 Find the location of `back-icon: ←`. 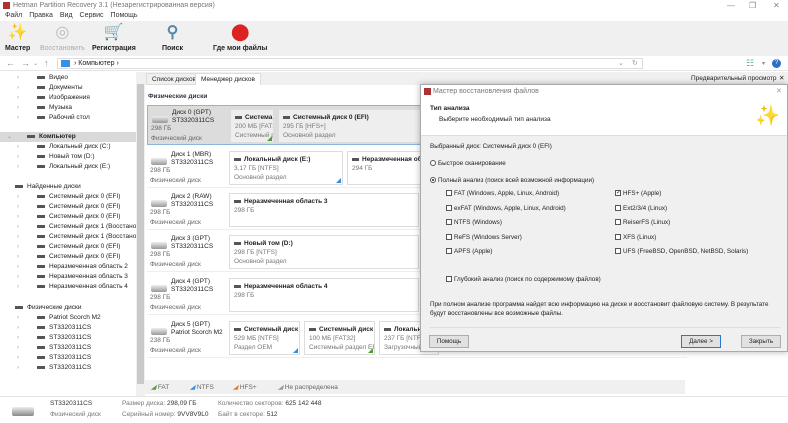

back-icon: ← is located at coordinates (10, 63).